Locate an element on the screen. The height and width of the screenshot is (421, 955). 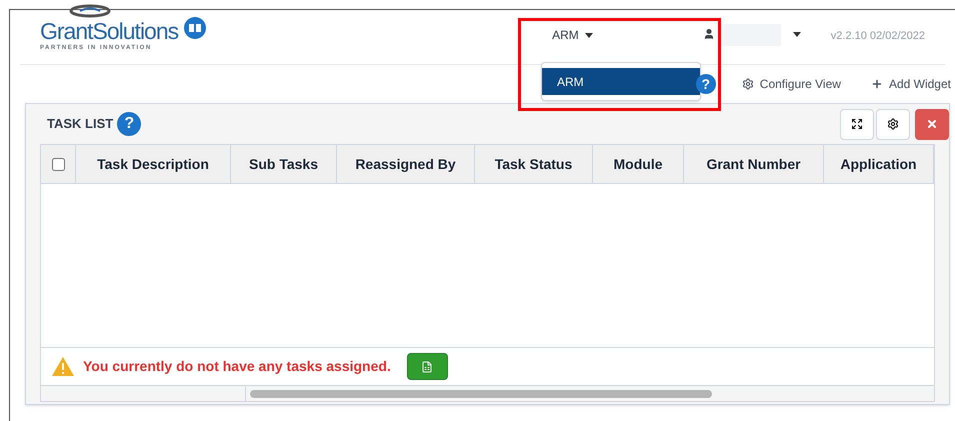
toolbar-action-button: Configure View is located at coordinates (791, 84).